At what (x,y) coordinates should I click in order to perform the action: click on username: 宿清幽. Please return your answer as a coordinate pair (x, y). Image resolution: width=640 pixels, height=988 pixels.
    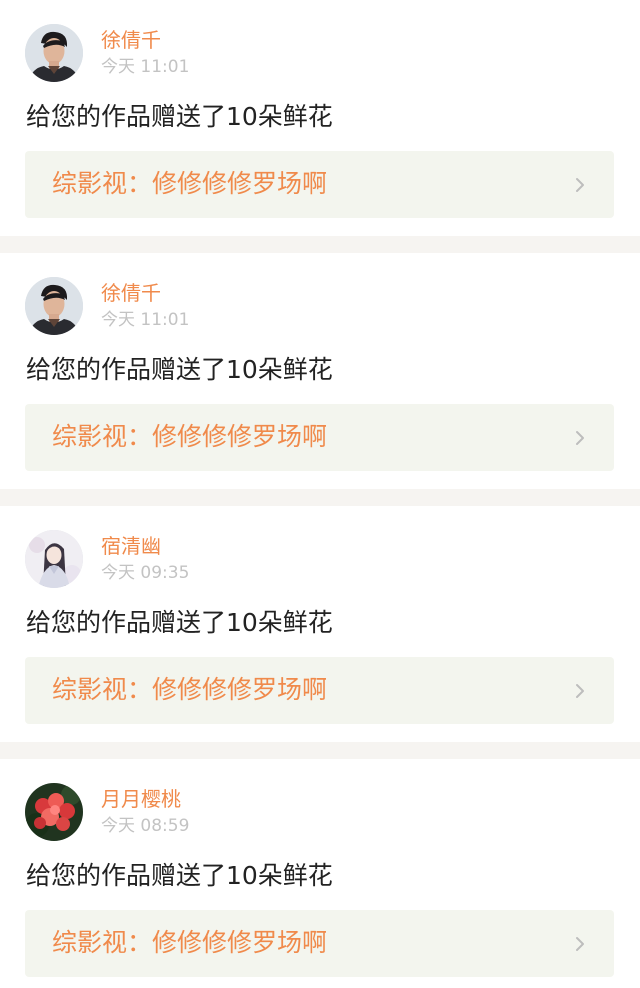
    Looking at the image, I should click on (131, 546).